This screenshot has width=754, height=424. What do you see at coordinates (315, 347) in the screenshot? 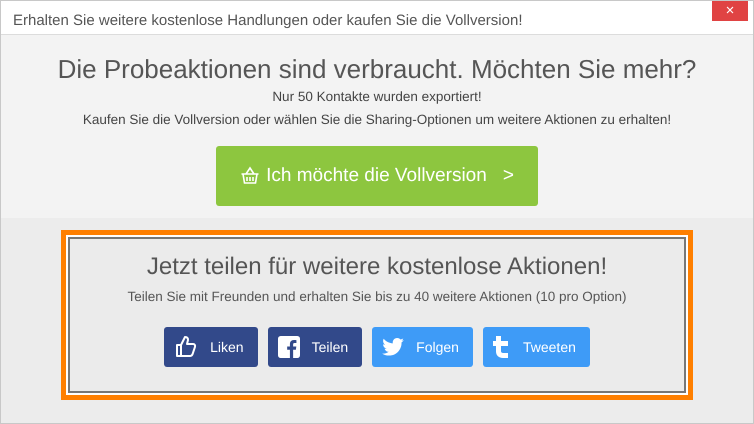
I see `share-button: Teilen` at bounding box center [315, 347].